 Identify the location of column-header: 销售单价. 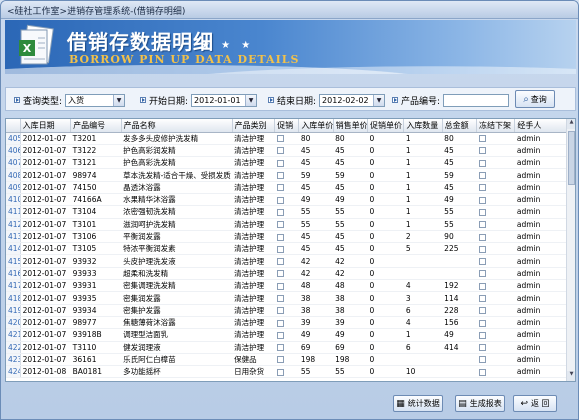
(350, 126).